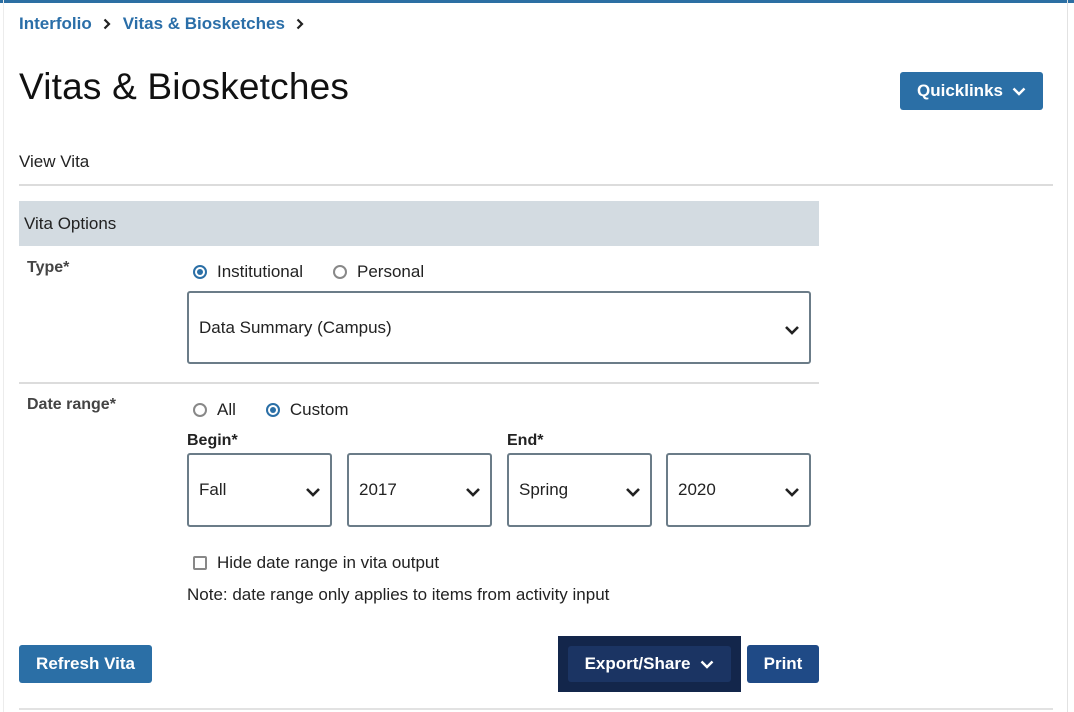 This screenshot has width=1074, height=712. What do you see at coordinates (637, 663) in the screenshot?
I see `export-share-label: Export/Share` at bounding box center [637, 663].